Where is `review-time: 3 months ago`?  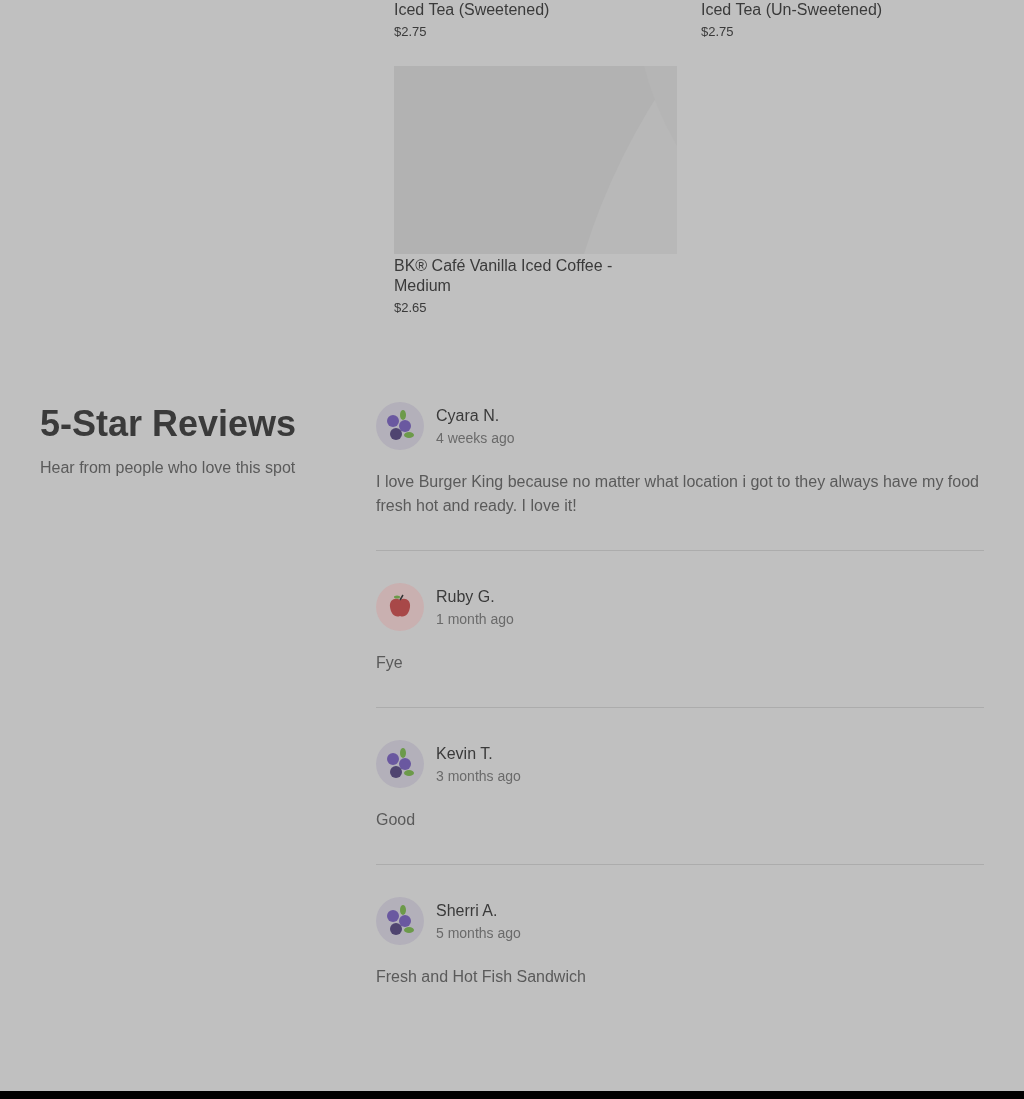 review-time: 3 months ago is located at coordinates (478, 776).